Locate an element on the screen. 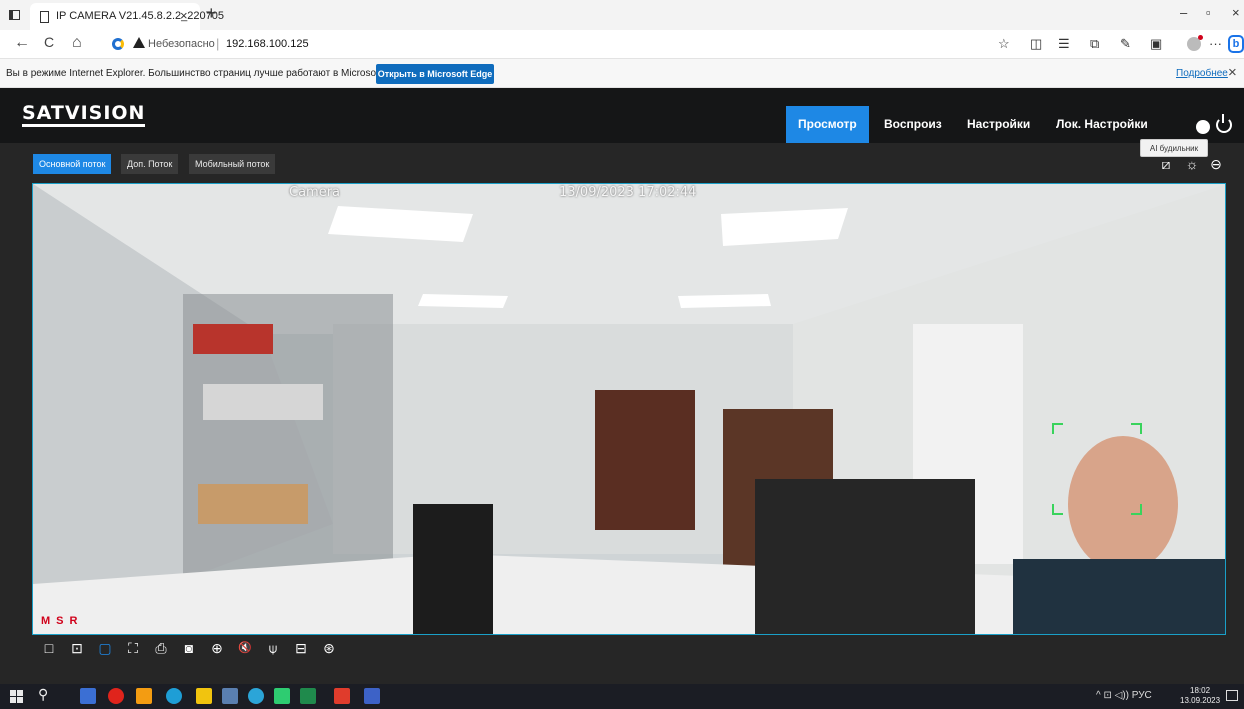 The height and width of the screenshot is (709, 1244). app-explorer-icon is located at coordinates (204, 696).